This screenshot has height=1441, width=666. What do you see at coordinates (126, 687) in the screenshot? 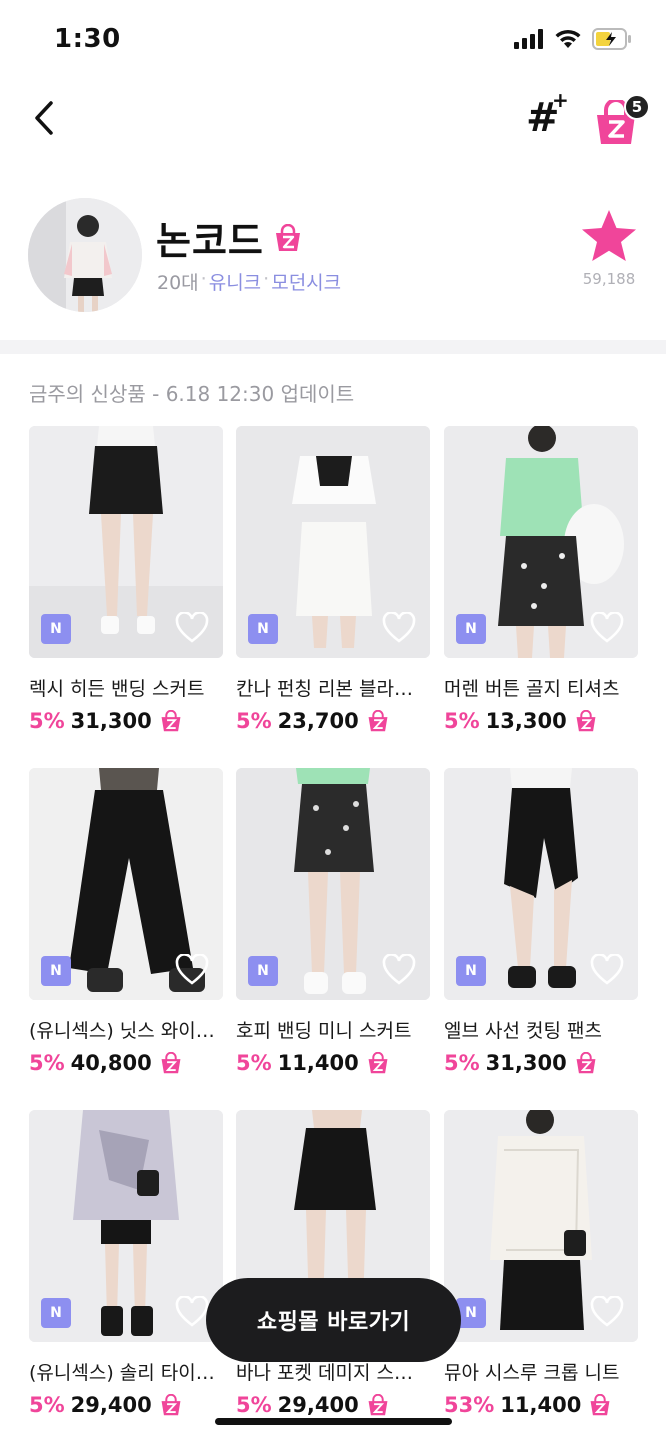
I see `product-name: 렉시 히든 밴딩 스커트` at bounding box center [126, 687].